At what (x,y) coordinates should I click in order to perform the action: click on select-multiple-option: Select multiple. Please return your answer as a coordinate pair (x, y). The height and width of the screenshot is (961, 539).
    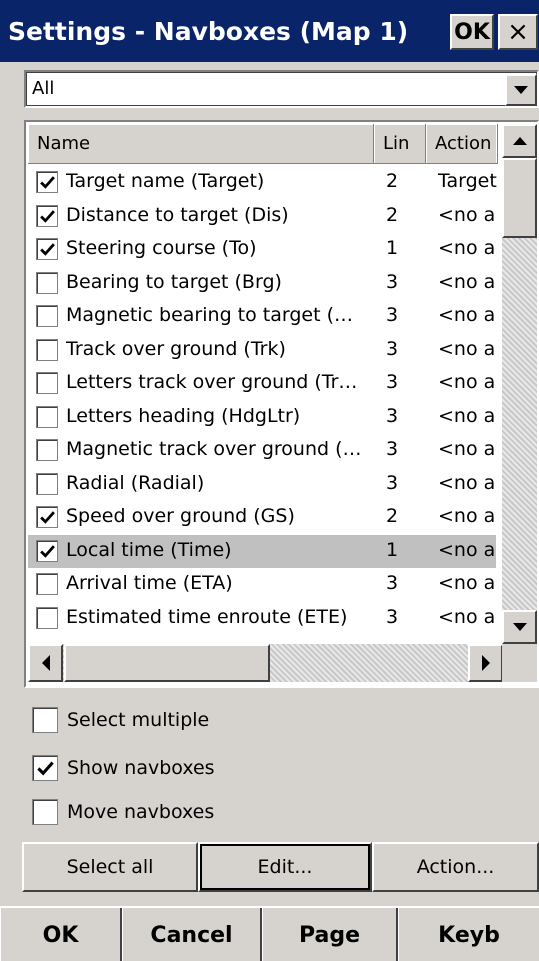
    Looking at the image, I should click on (120, 720).